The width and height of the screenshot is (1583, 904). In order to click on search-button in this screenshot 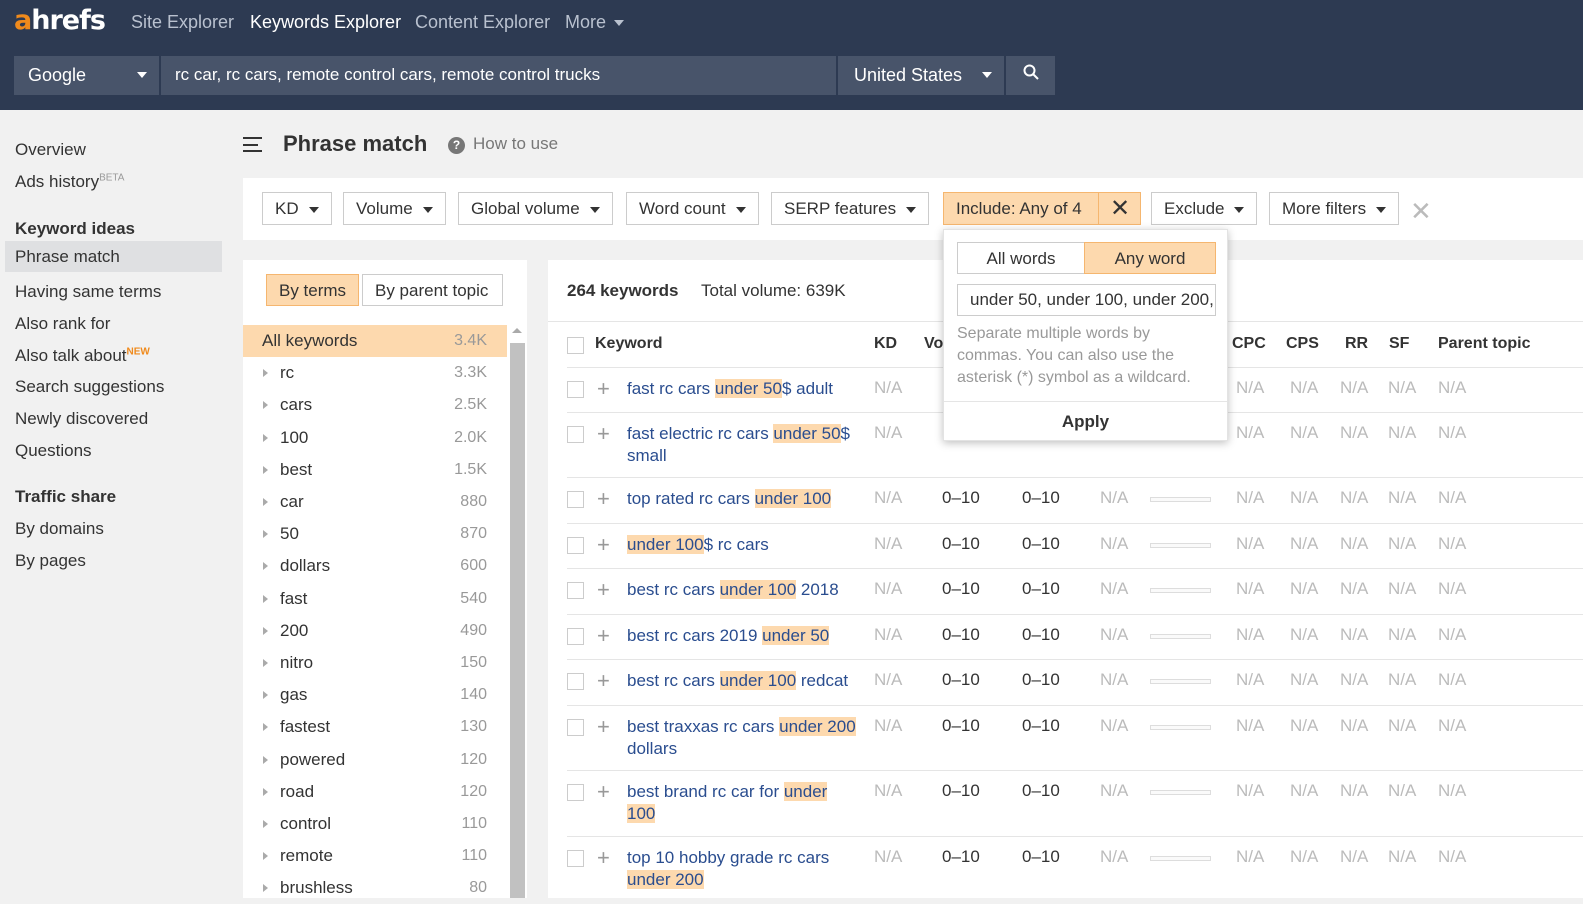, I will do `click(1030, 75)`.